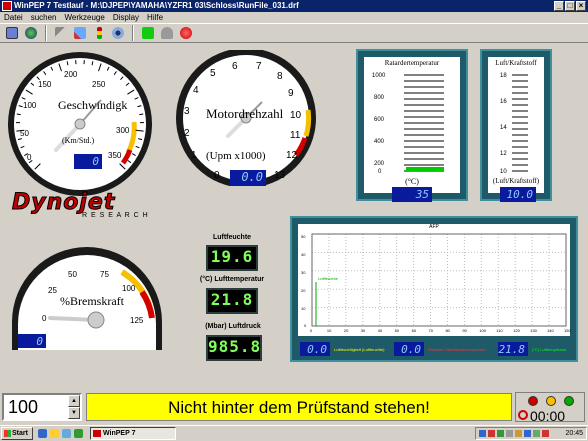 The height and width of the screenshot is (441, 588). What do you see at coordinates (380, 172) in the screenshot?
I see `retarder-tick-0: 0` at bounding box center [380, 172].